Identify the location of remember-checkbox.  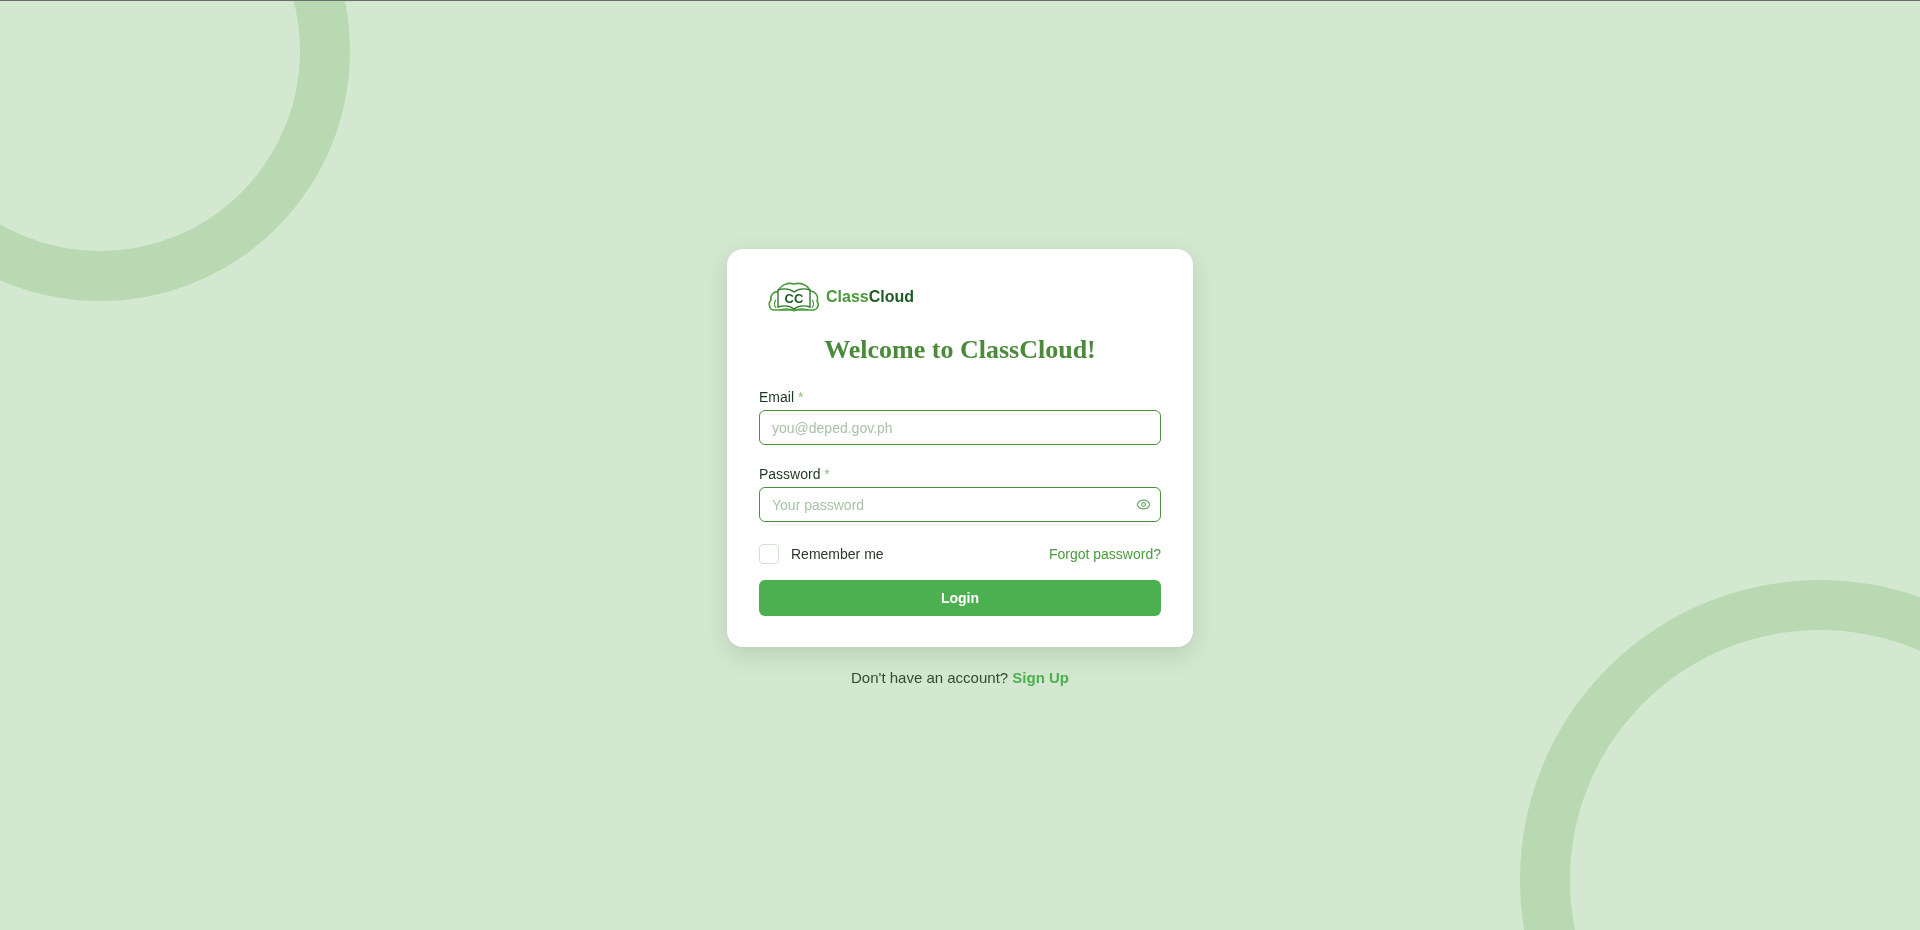
(769, 554).